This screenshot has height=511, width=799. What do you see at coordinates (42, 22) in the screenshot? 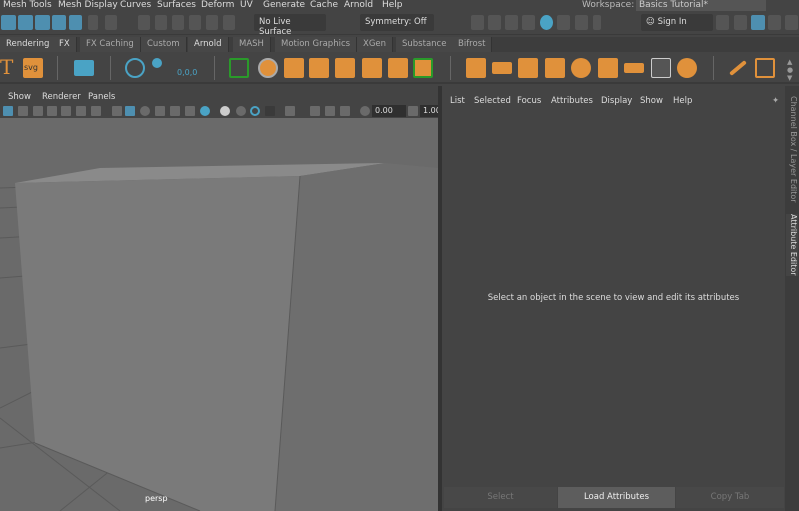
I see `select-by-component-icon` at bounding box center [42, 22].